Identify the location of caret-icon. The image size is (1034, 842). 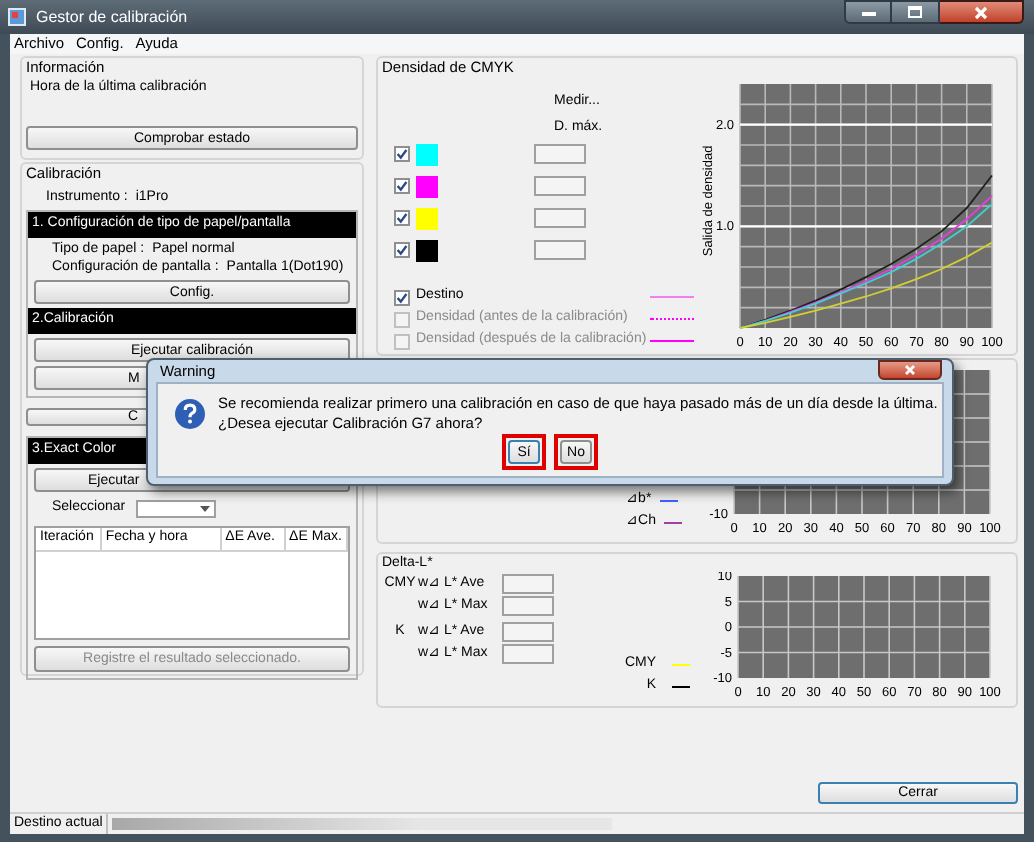
(204, 508).